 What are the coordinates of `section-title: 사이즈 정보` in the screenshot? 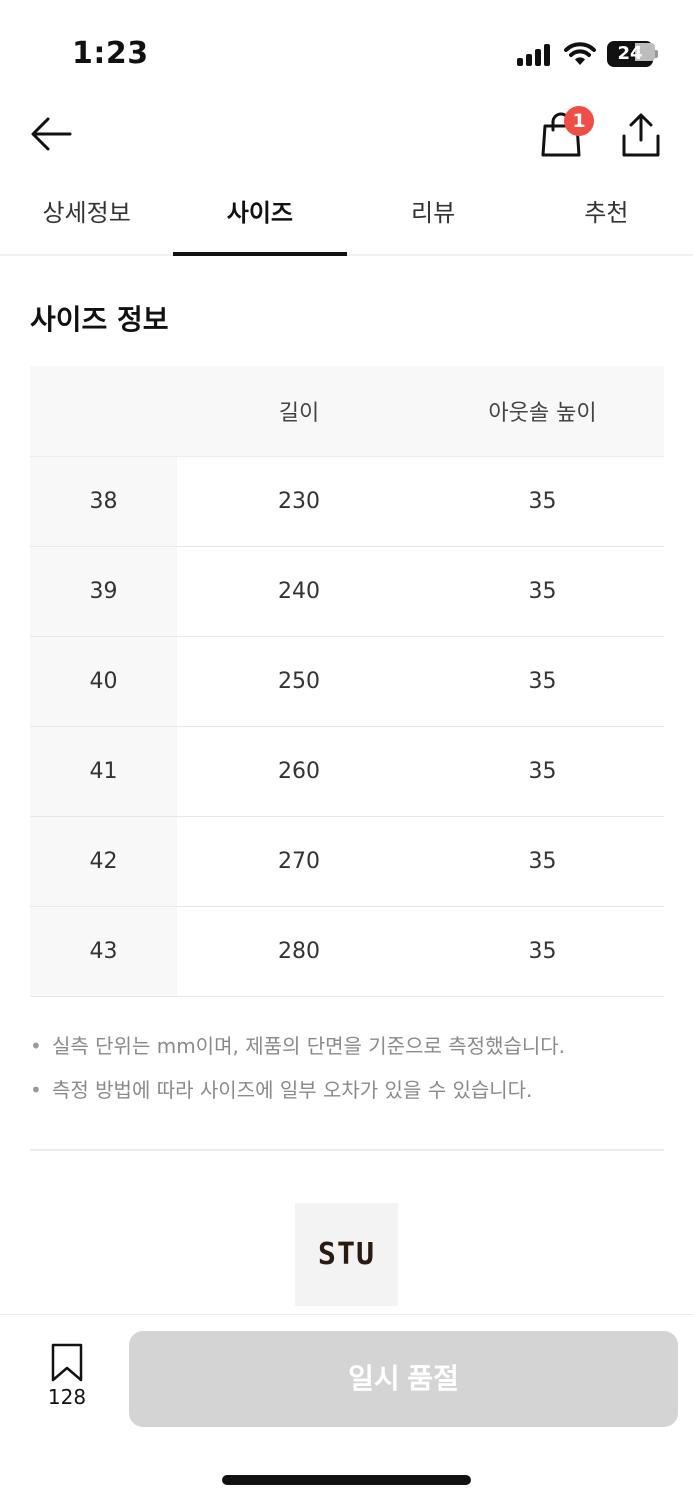 It's located at (99, 319).